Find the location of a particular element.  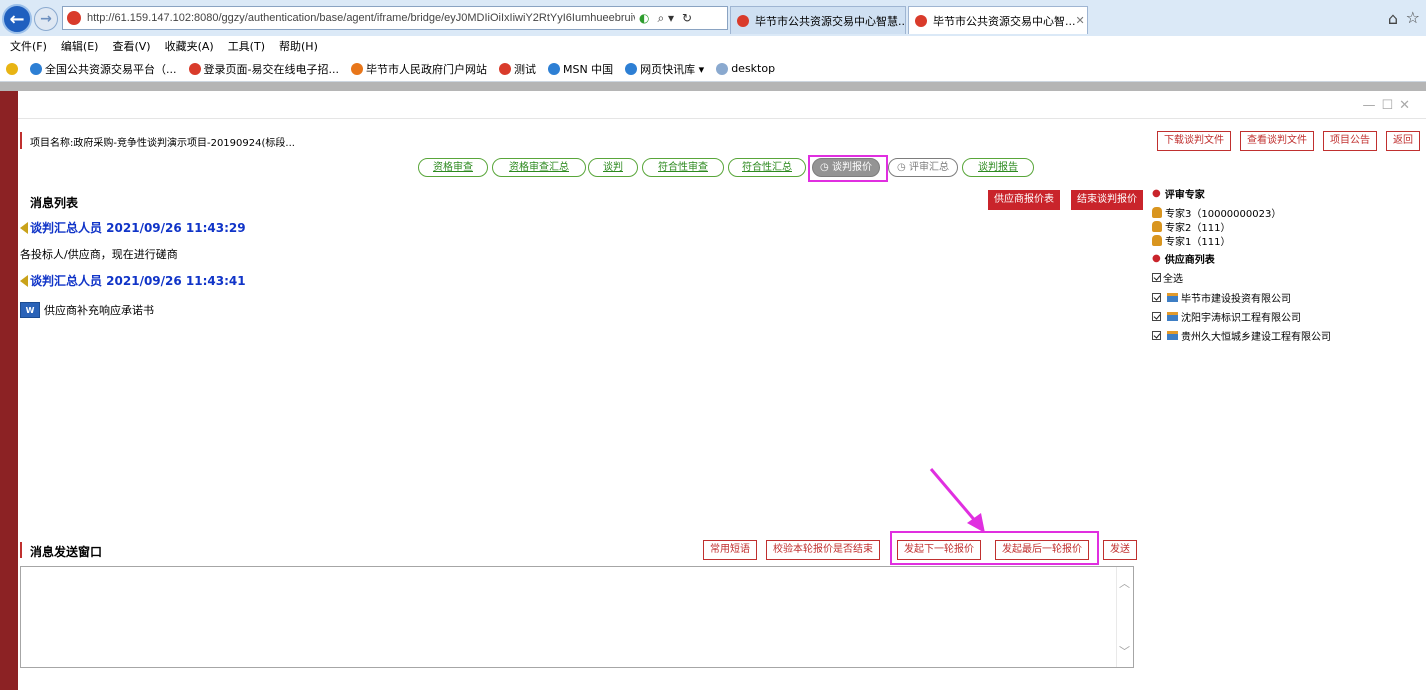

view-doc-button: 查看谈判文件 is located at coordinates (1277, 141).